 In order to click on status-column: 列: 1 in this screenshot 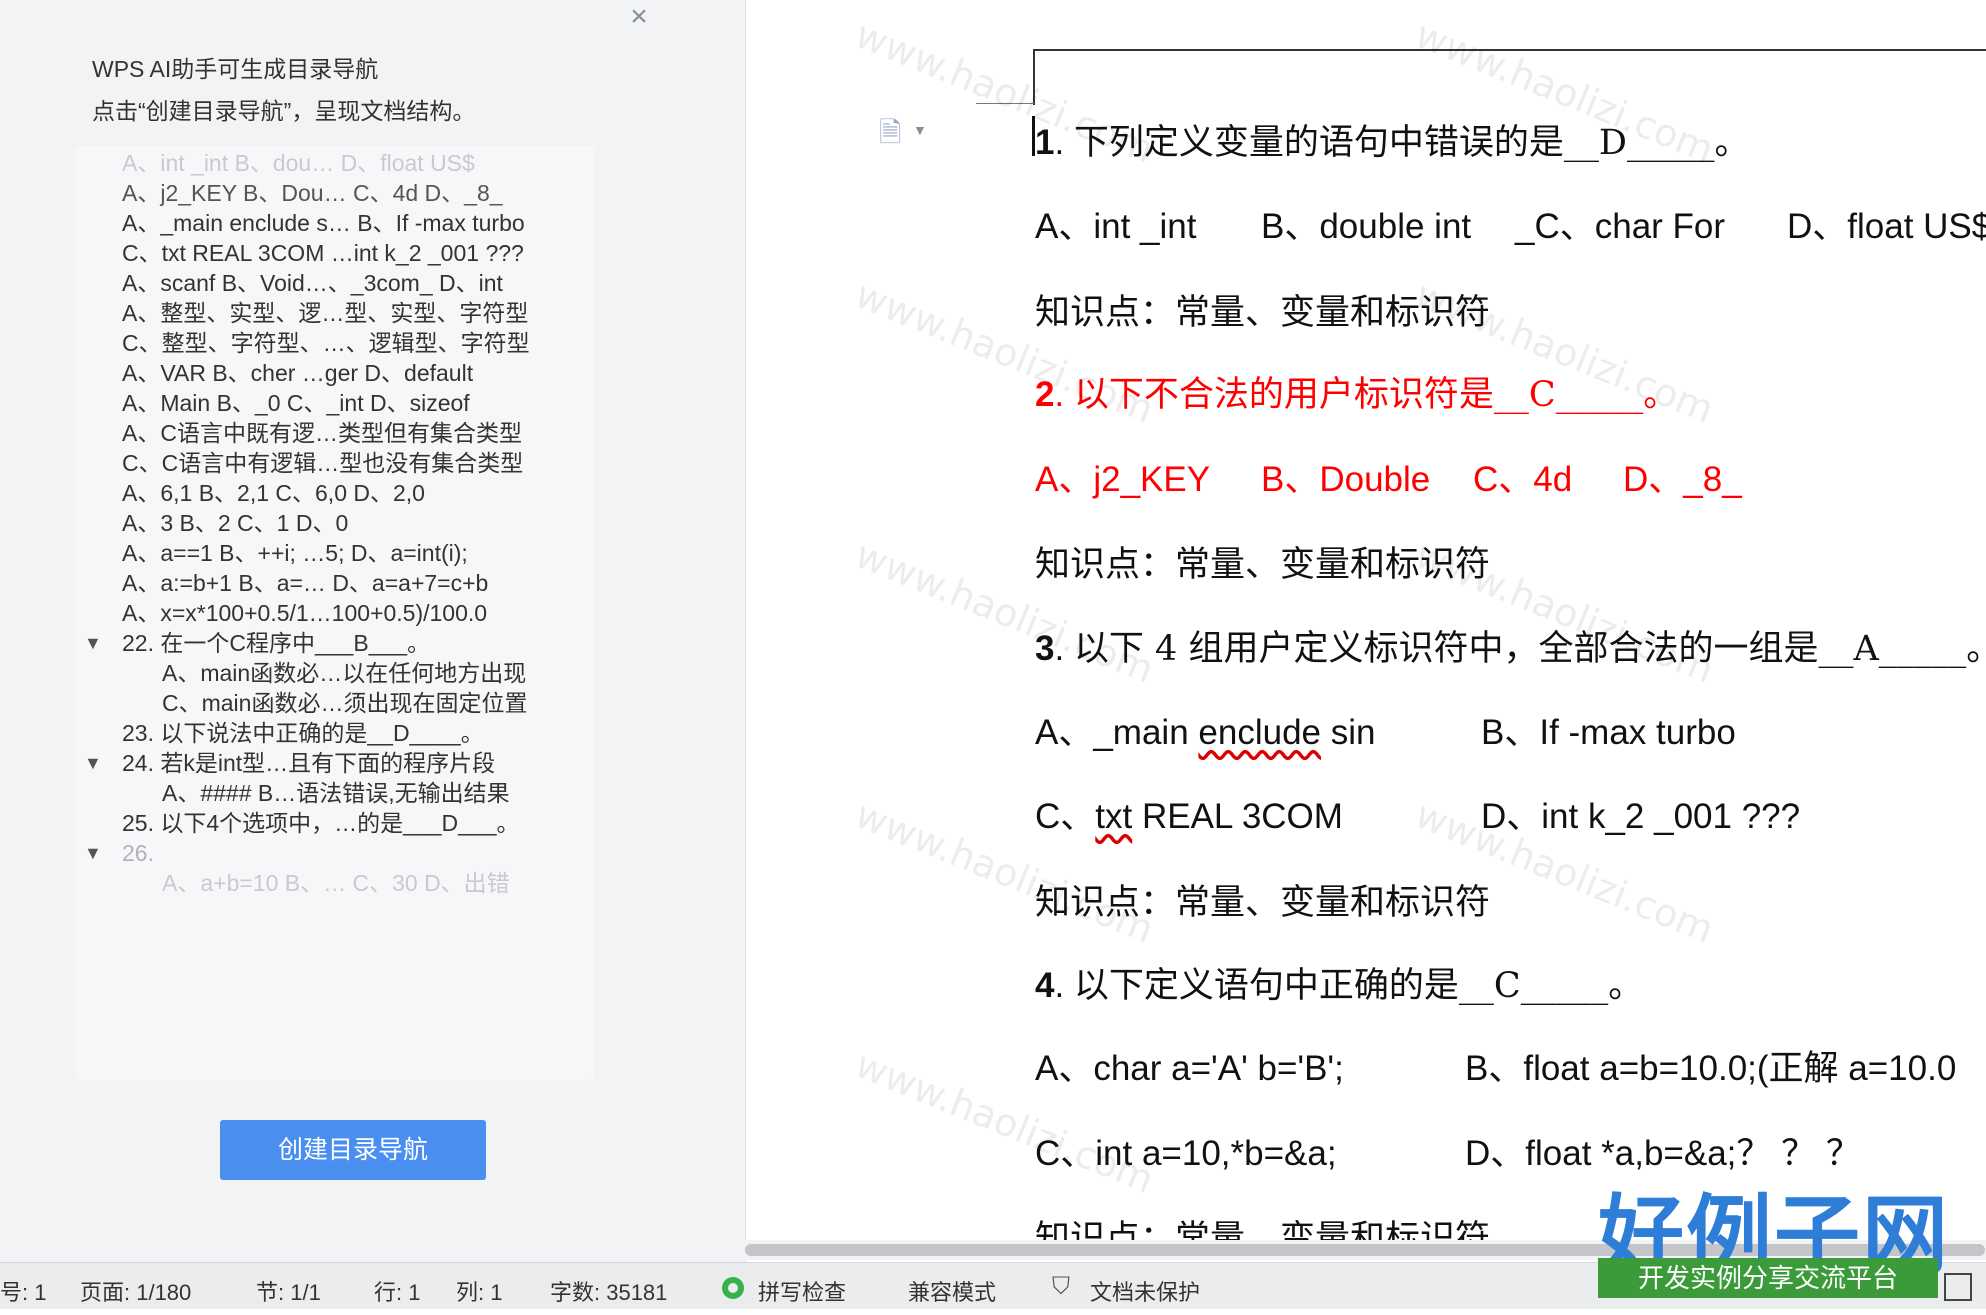, I will do `click(479, 1291)`.